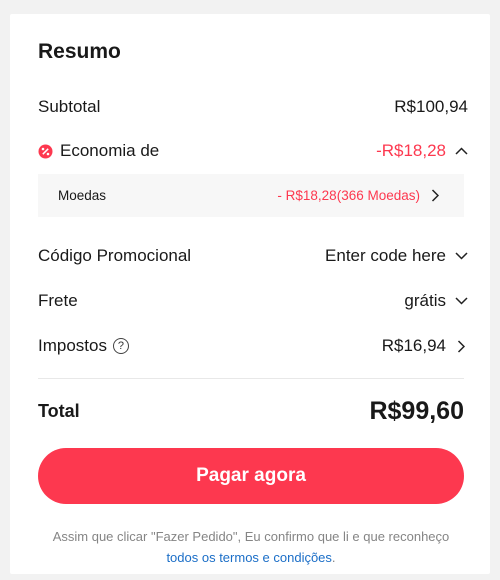 This screenshot has height=580, width=500. Describe the element at coordinates (411, 150) in the screenshot. I see `savings-value: -R$18,28` at that location.